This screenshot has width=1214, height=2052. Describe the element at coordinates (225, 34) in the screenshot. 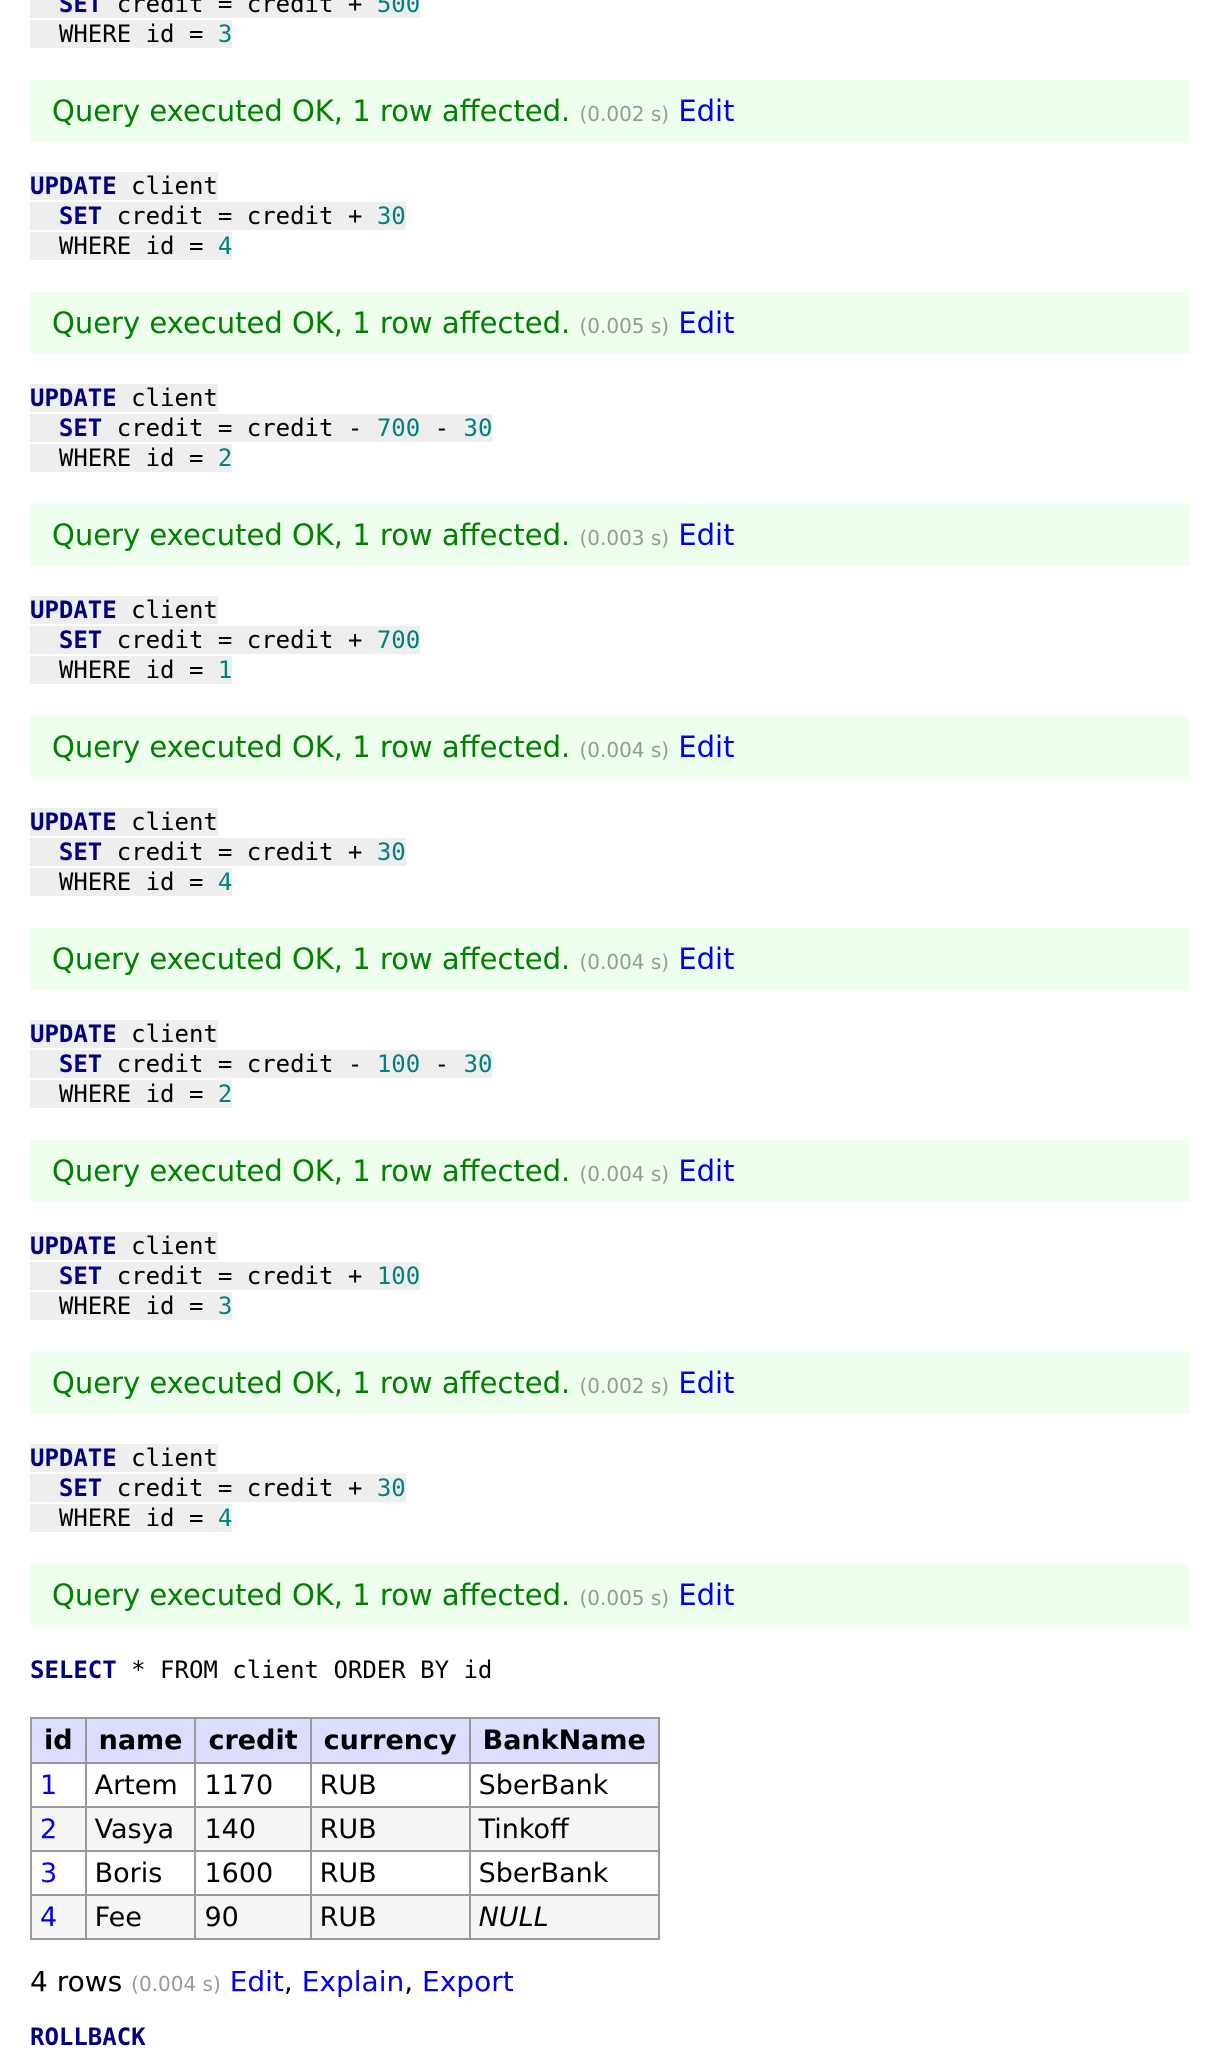

I see `sql-number: 3` at that location.